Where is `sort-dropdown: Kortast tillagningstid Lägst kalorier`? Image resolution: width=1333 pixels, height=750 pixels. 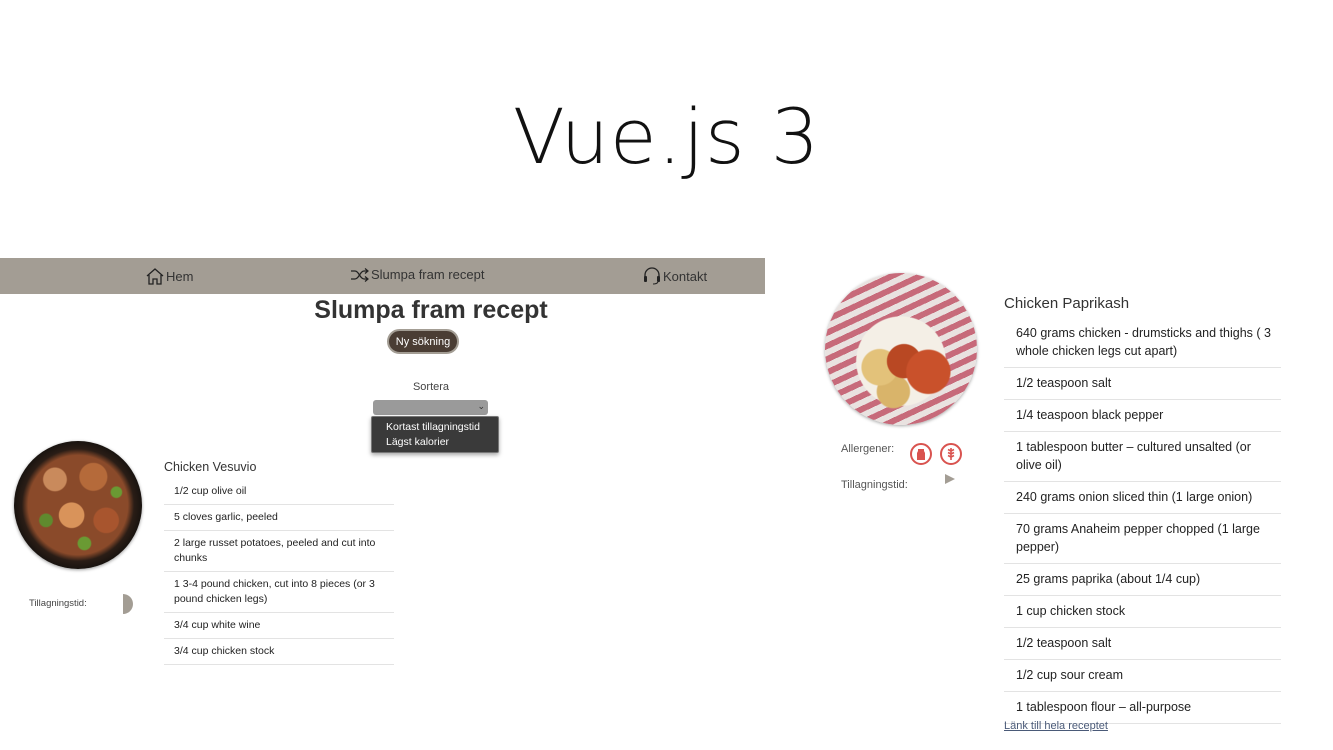
sort-dropdown: Kortast tillagningstid Lägst kalorier is located at coordinates (435, 434).